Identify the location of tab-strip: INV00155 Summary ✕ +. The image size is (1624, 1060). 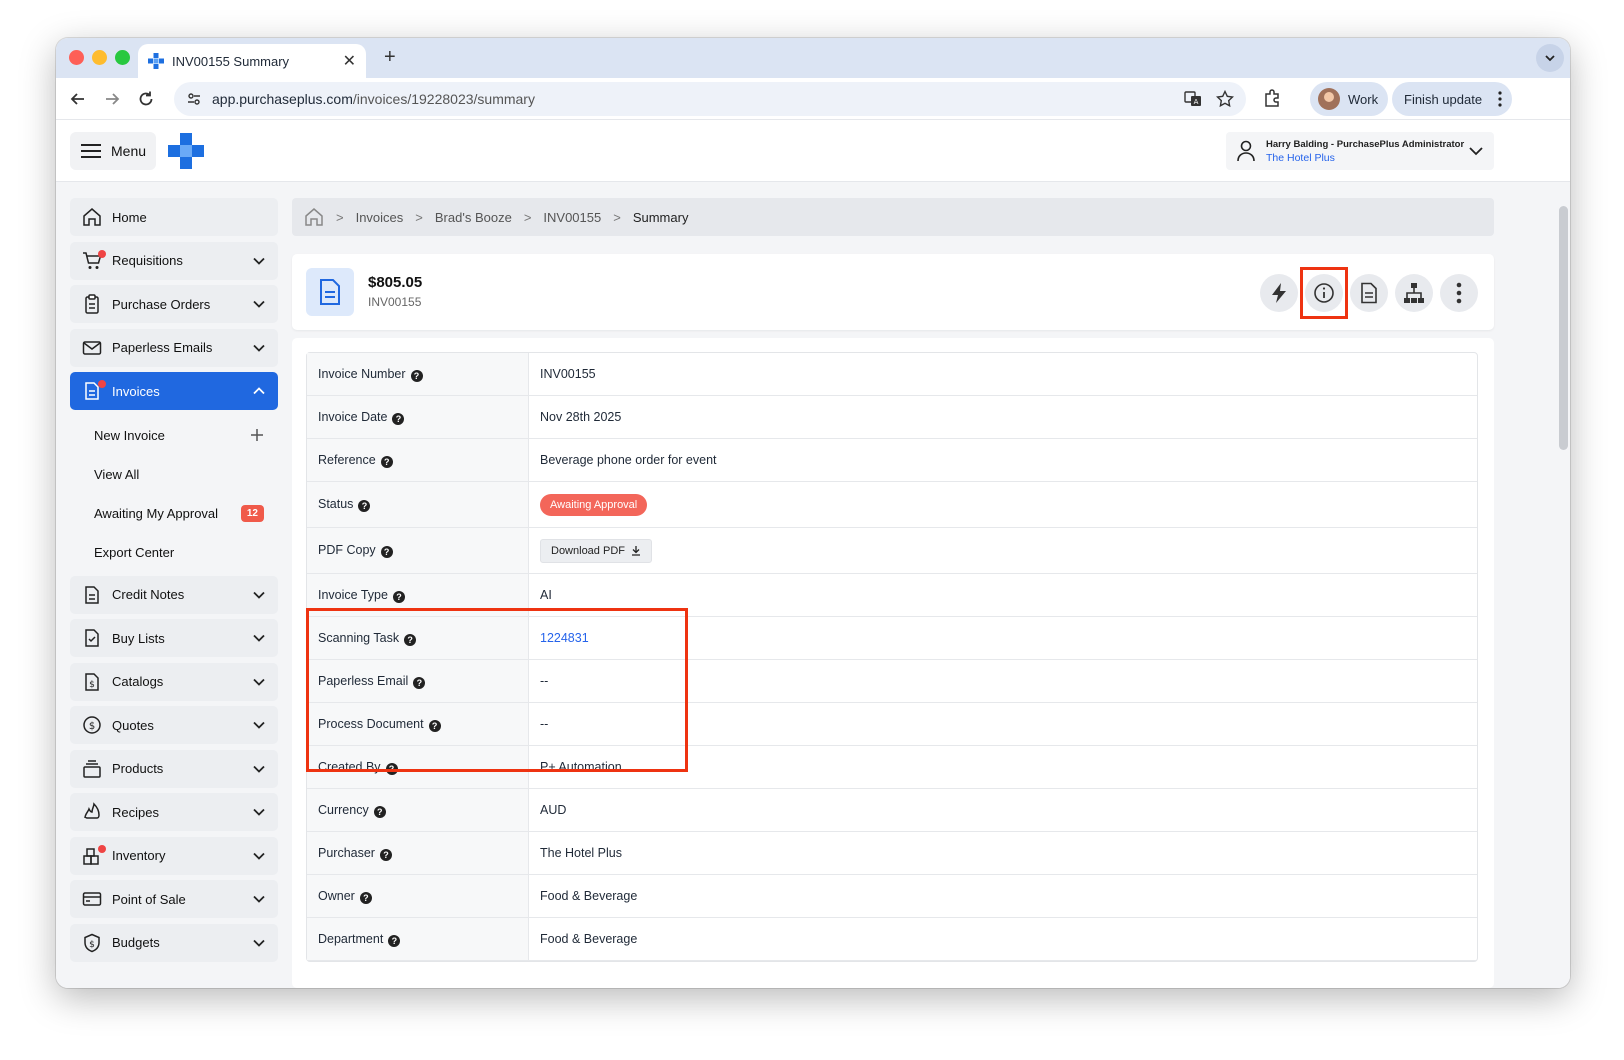
(813, 58).